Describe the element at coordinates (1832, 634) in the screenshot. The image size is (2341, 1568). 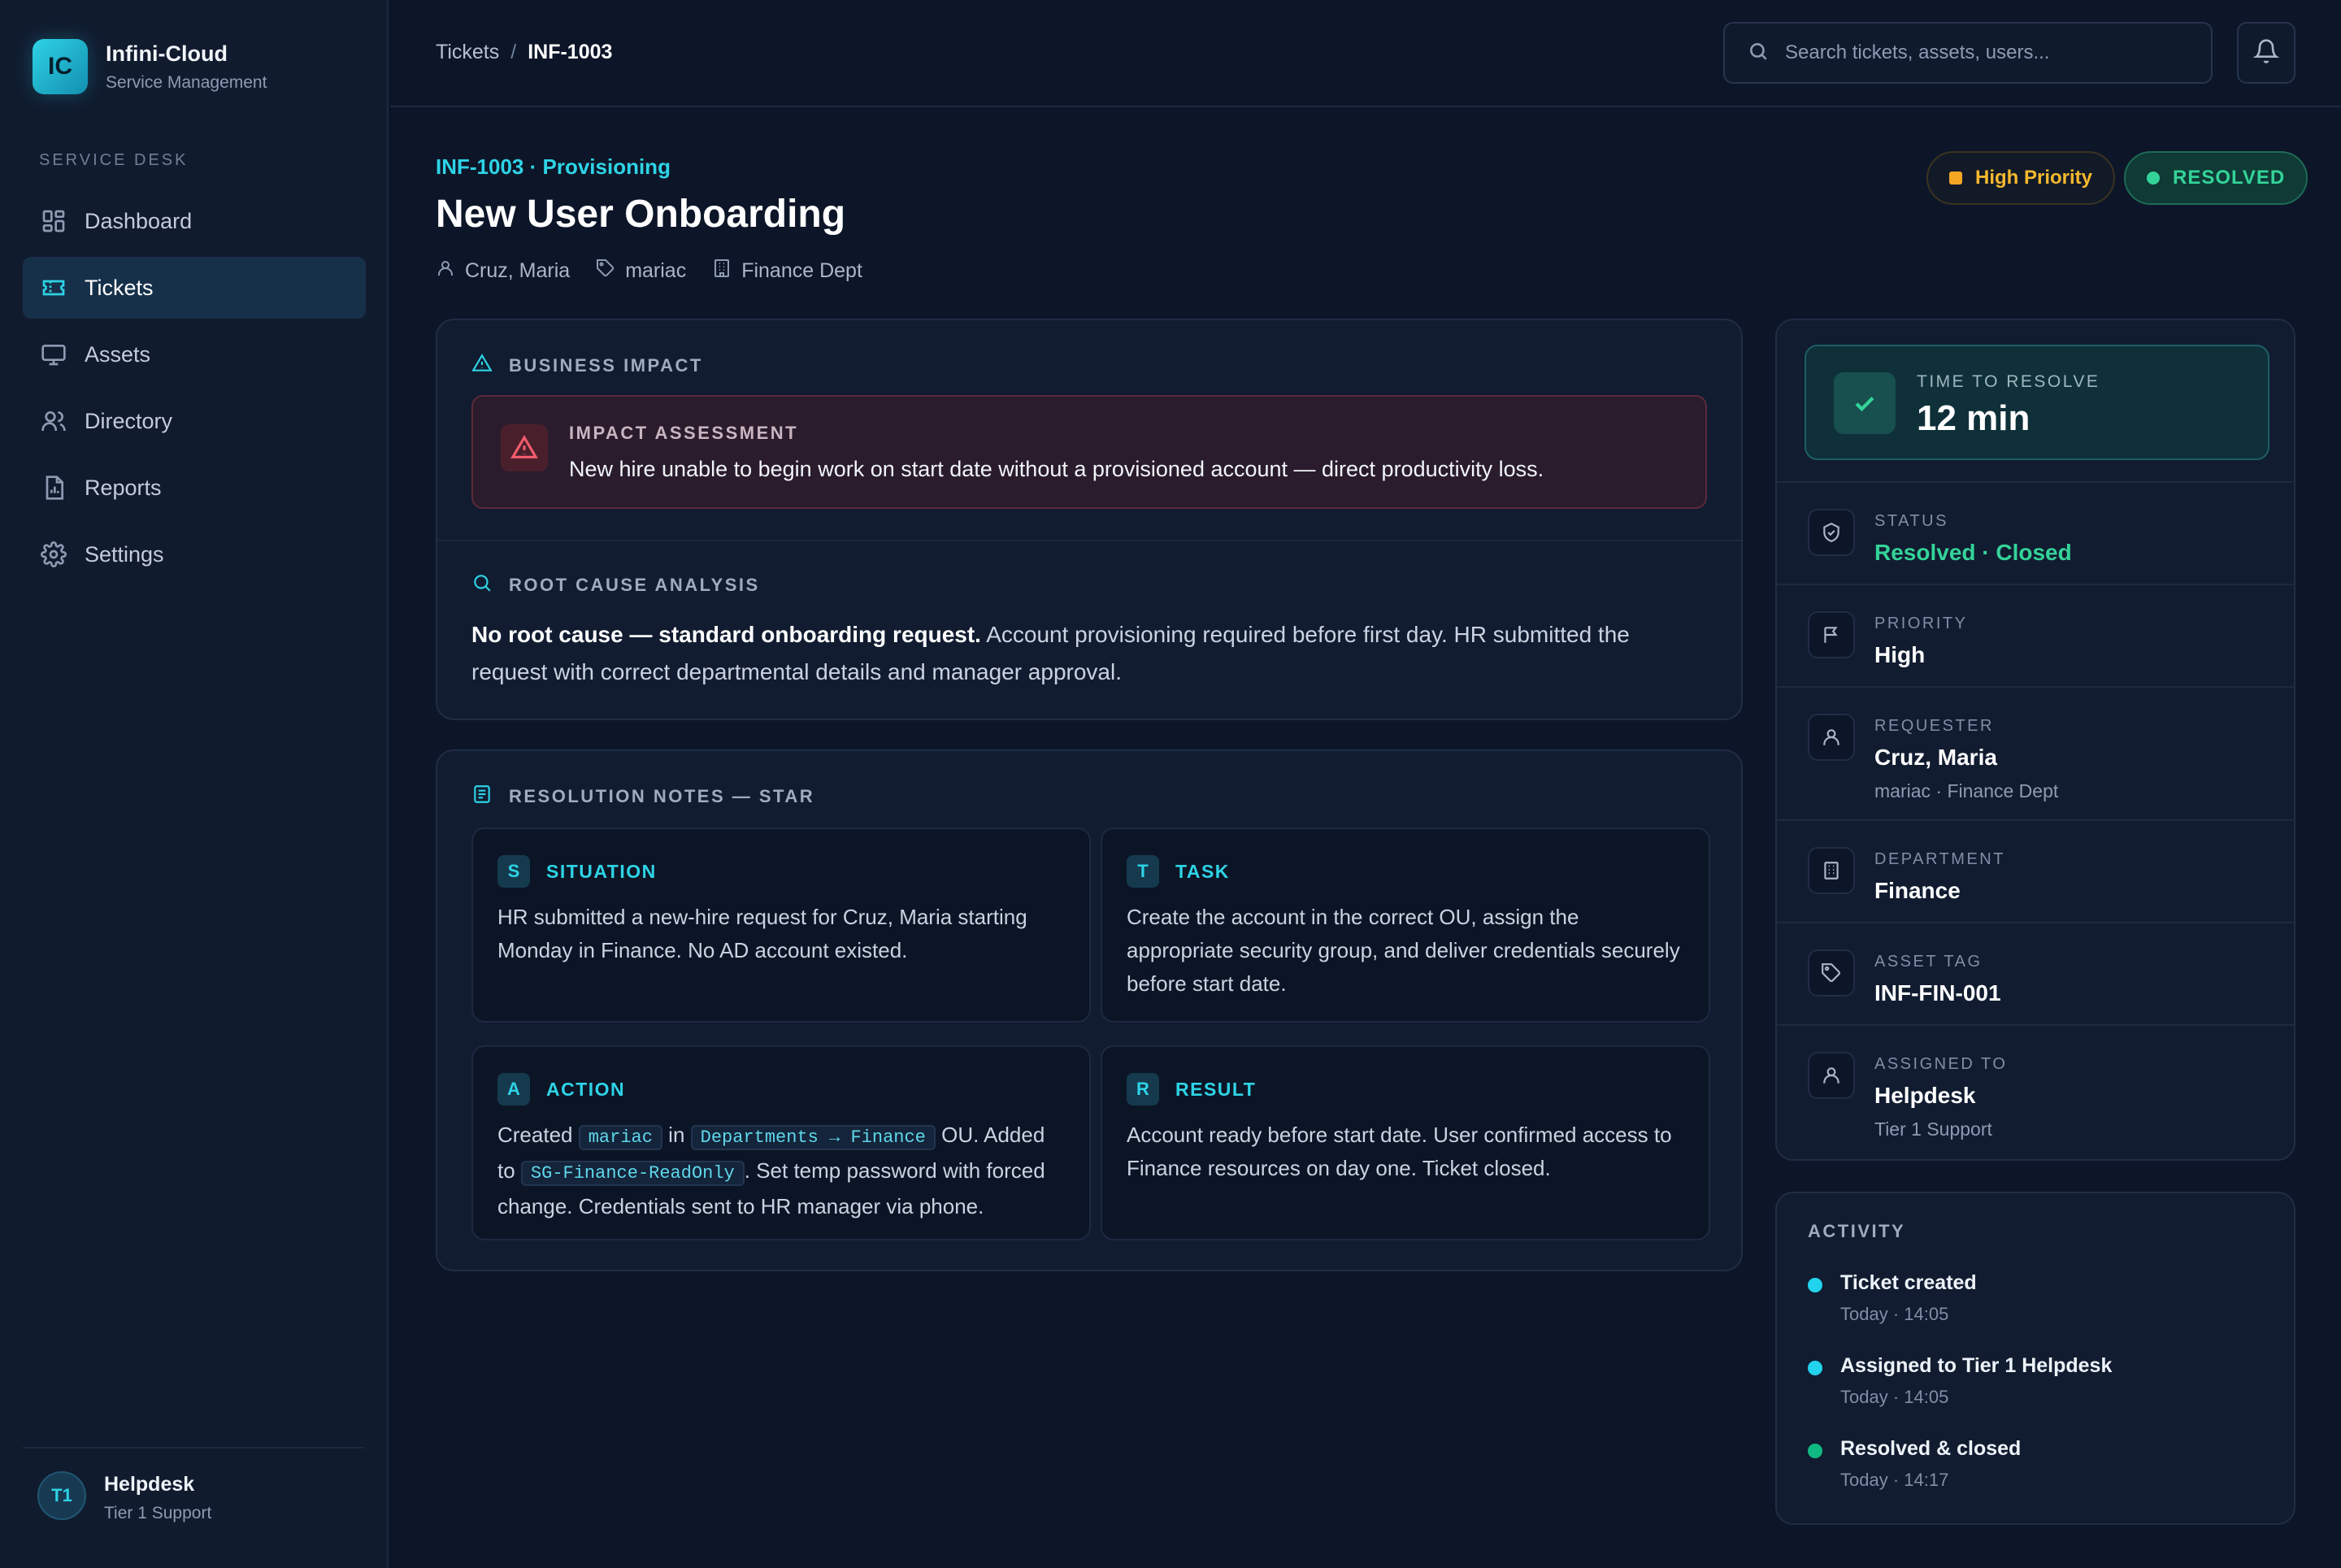
I see `flag-icon` at that location.